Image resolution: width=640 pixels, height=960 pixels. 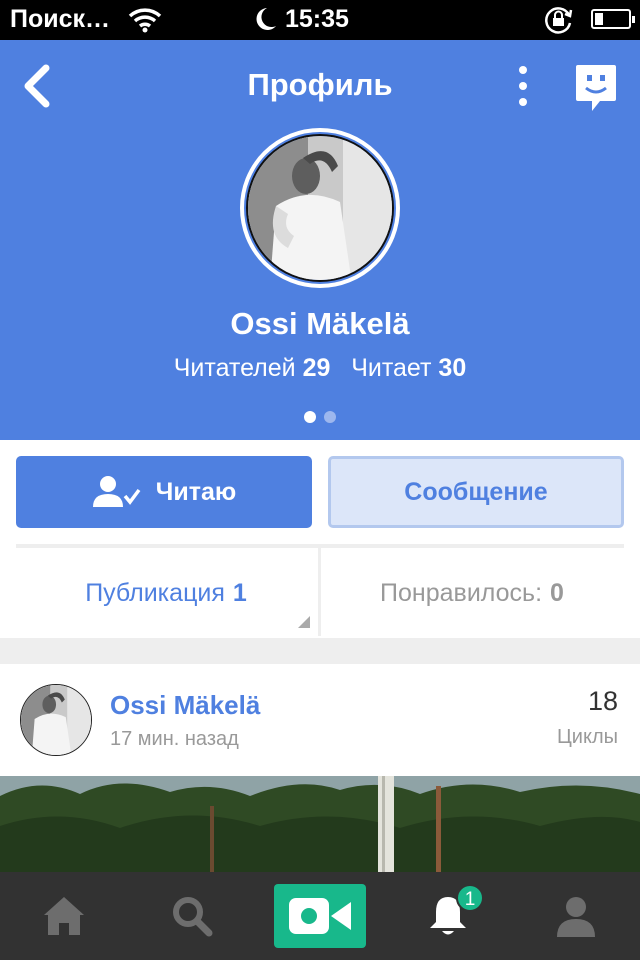 I want to click on video-camera-icon, so click(x=320, y=916).